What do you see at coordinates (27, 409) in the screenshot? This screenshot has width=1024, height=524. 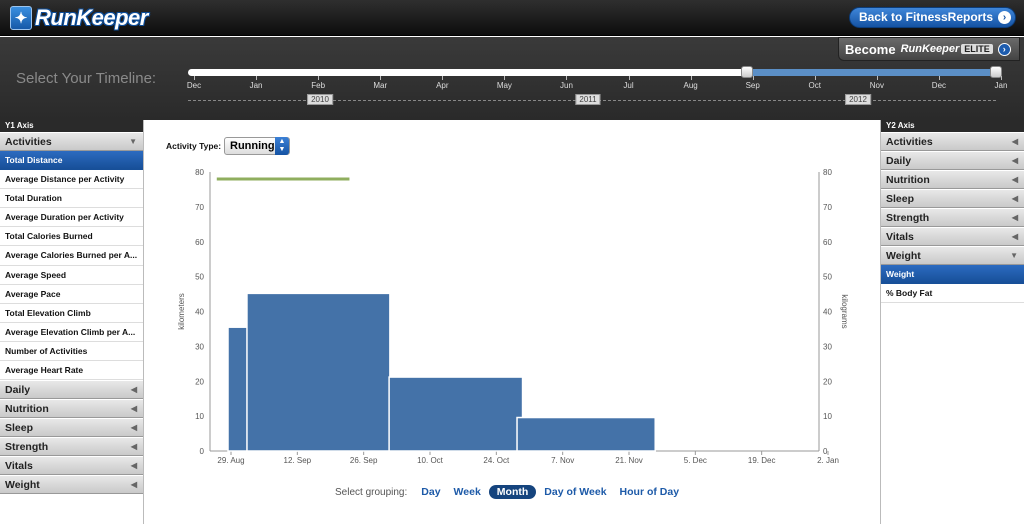 I see `category-label: Nutrition` at bounding box center [27, 409].